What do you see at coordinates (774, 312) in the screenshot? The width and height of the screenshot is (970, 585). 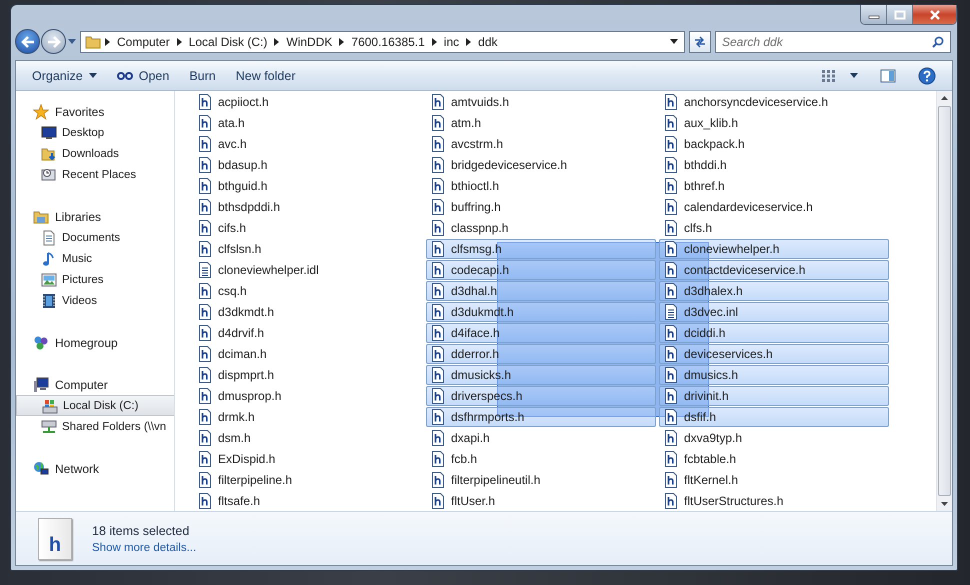 I see `file-item: d3dvec.inl` at bounding box center [774, 312].